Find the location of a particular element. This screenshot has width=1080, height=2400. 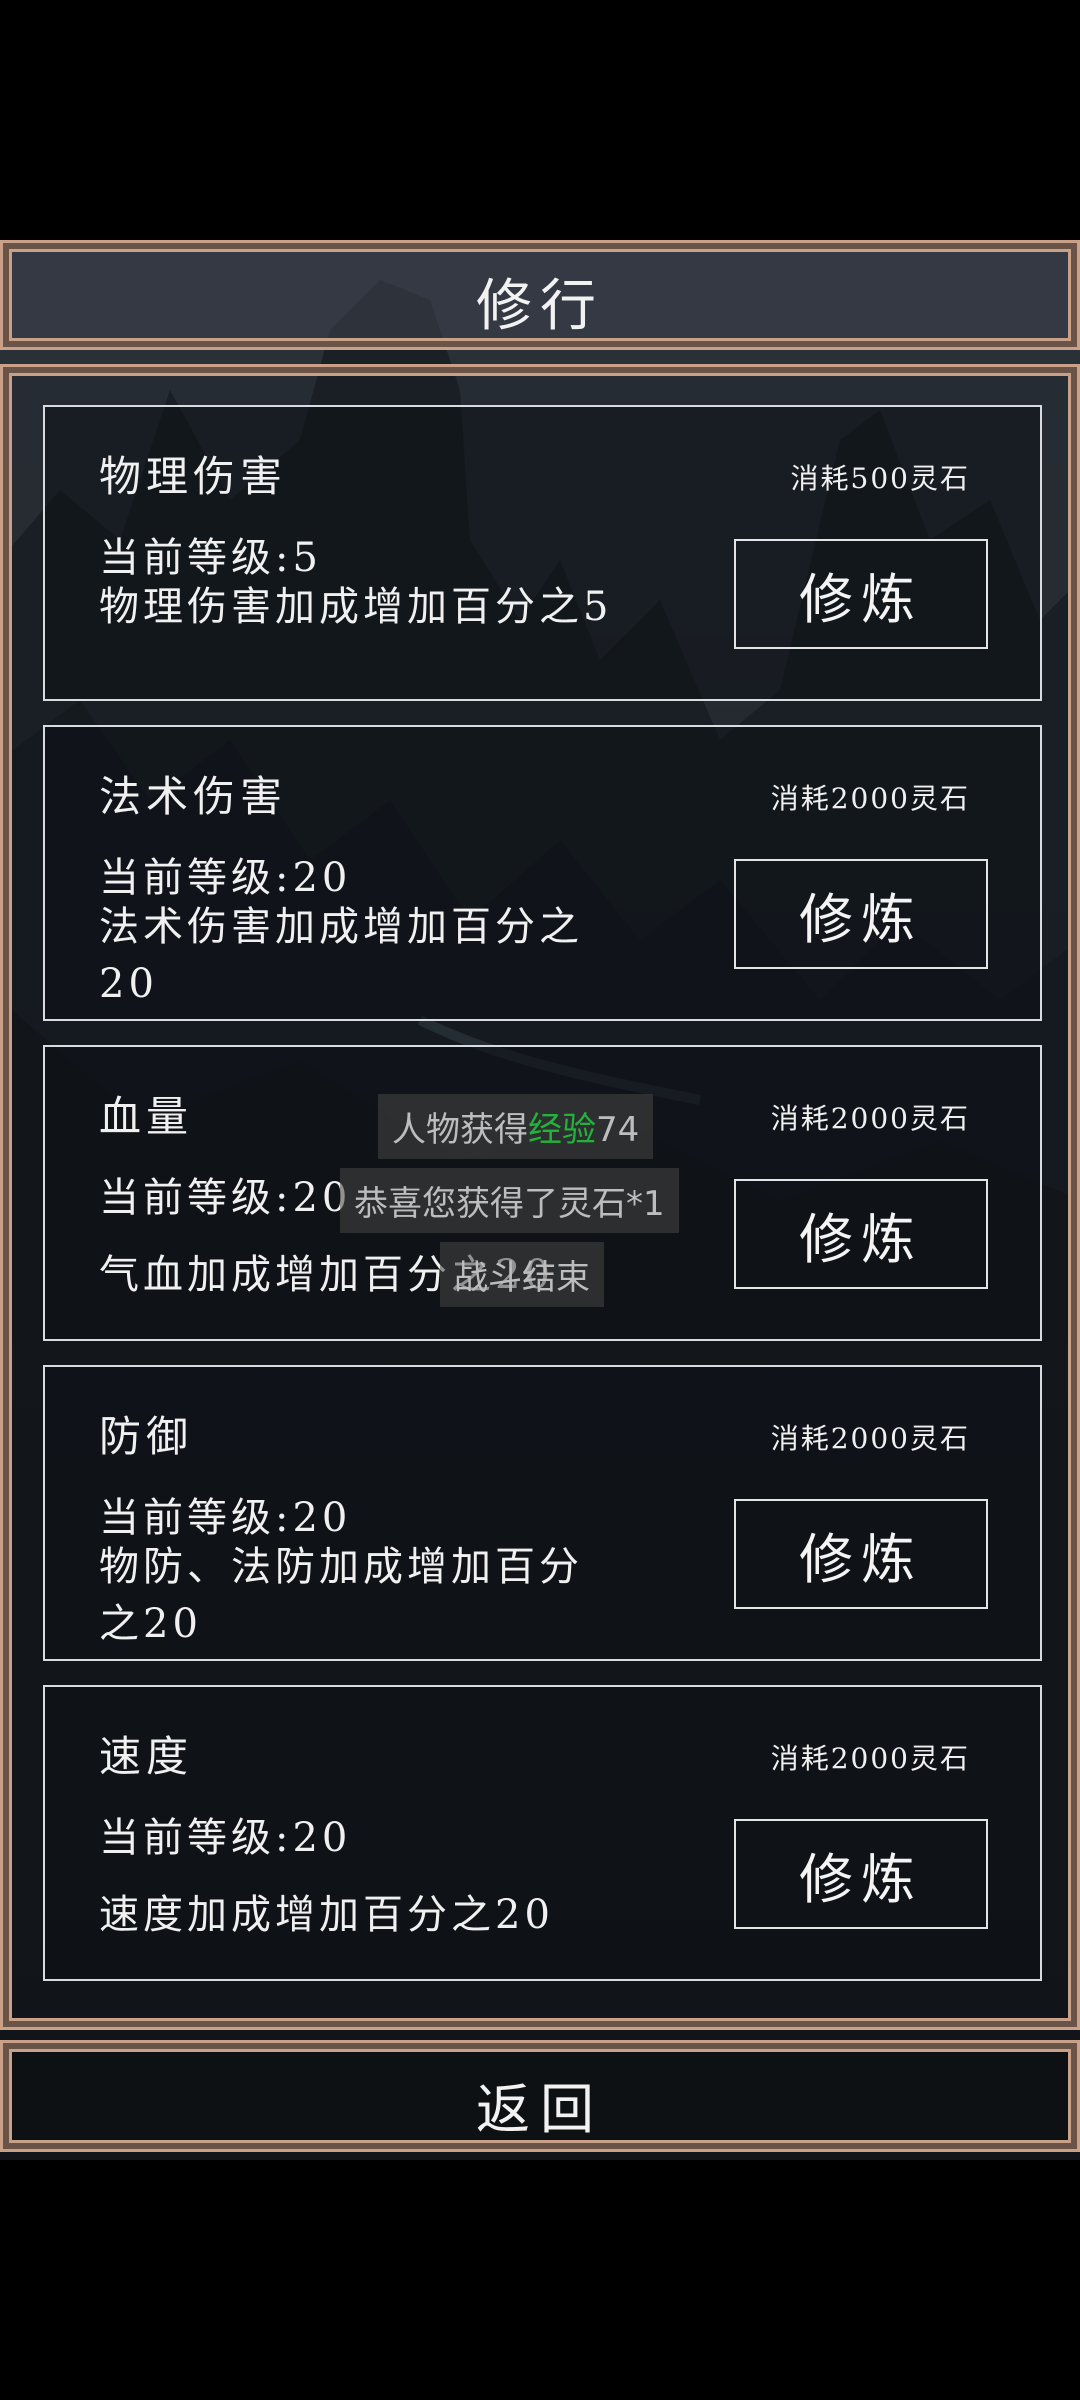

card-cost: 消耗500灵石 is located at coordinates (880, 478).